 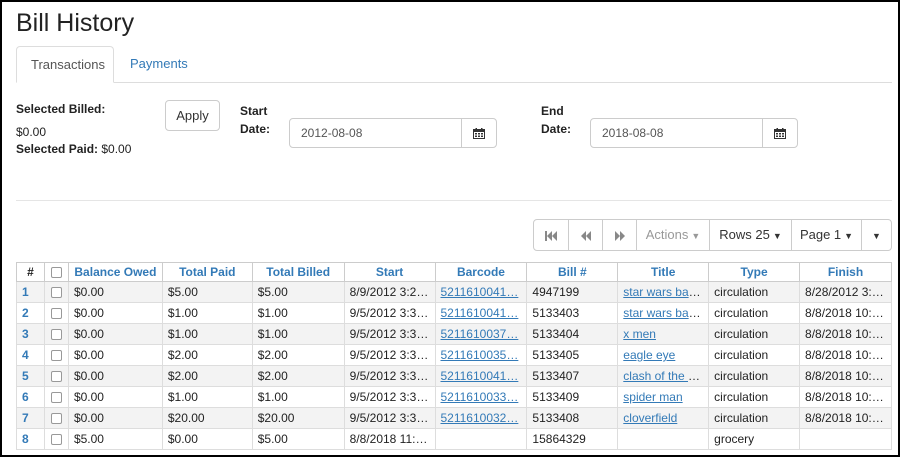 I want to click on row-number: 7, so click(x=30, y=418).